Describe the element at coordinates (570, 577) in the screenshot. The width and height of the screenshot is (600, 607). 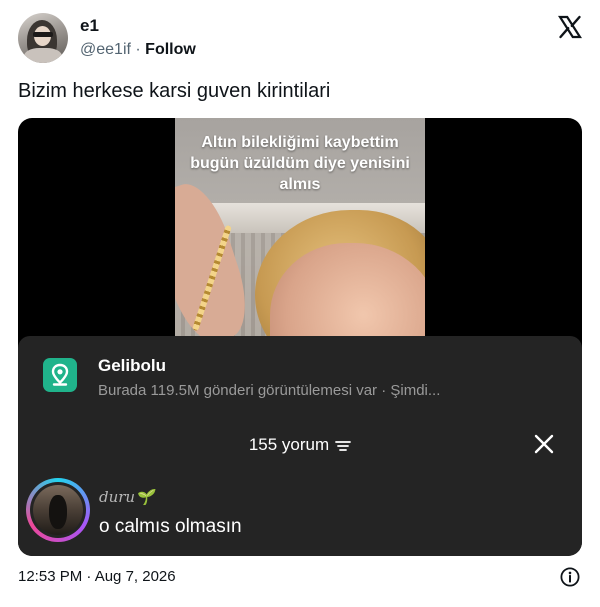
I see `info-icon` at that location.